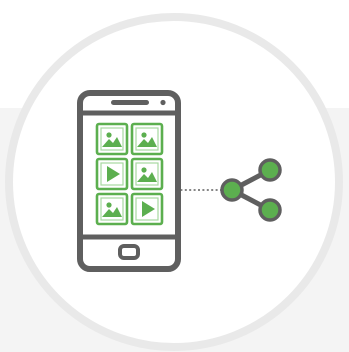 The image size is (349, 352). What do you see at coordinates (130, 102) in the screenshot?
I see `phone-speaker` at bounding box center [130, 102].